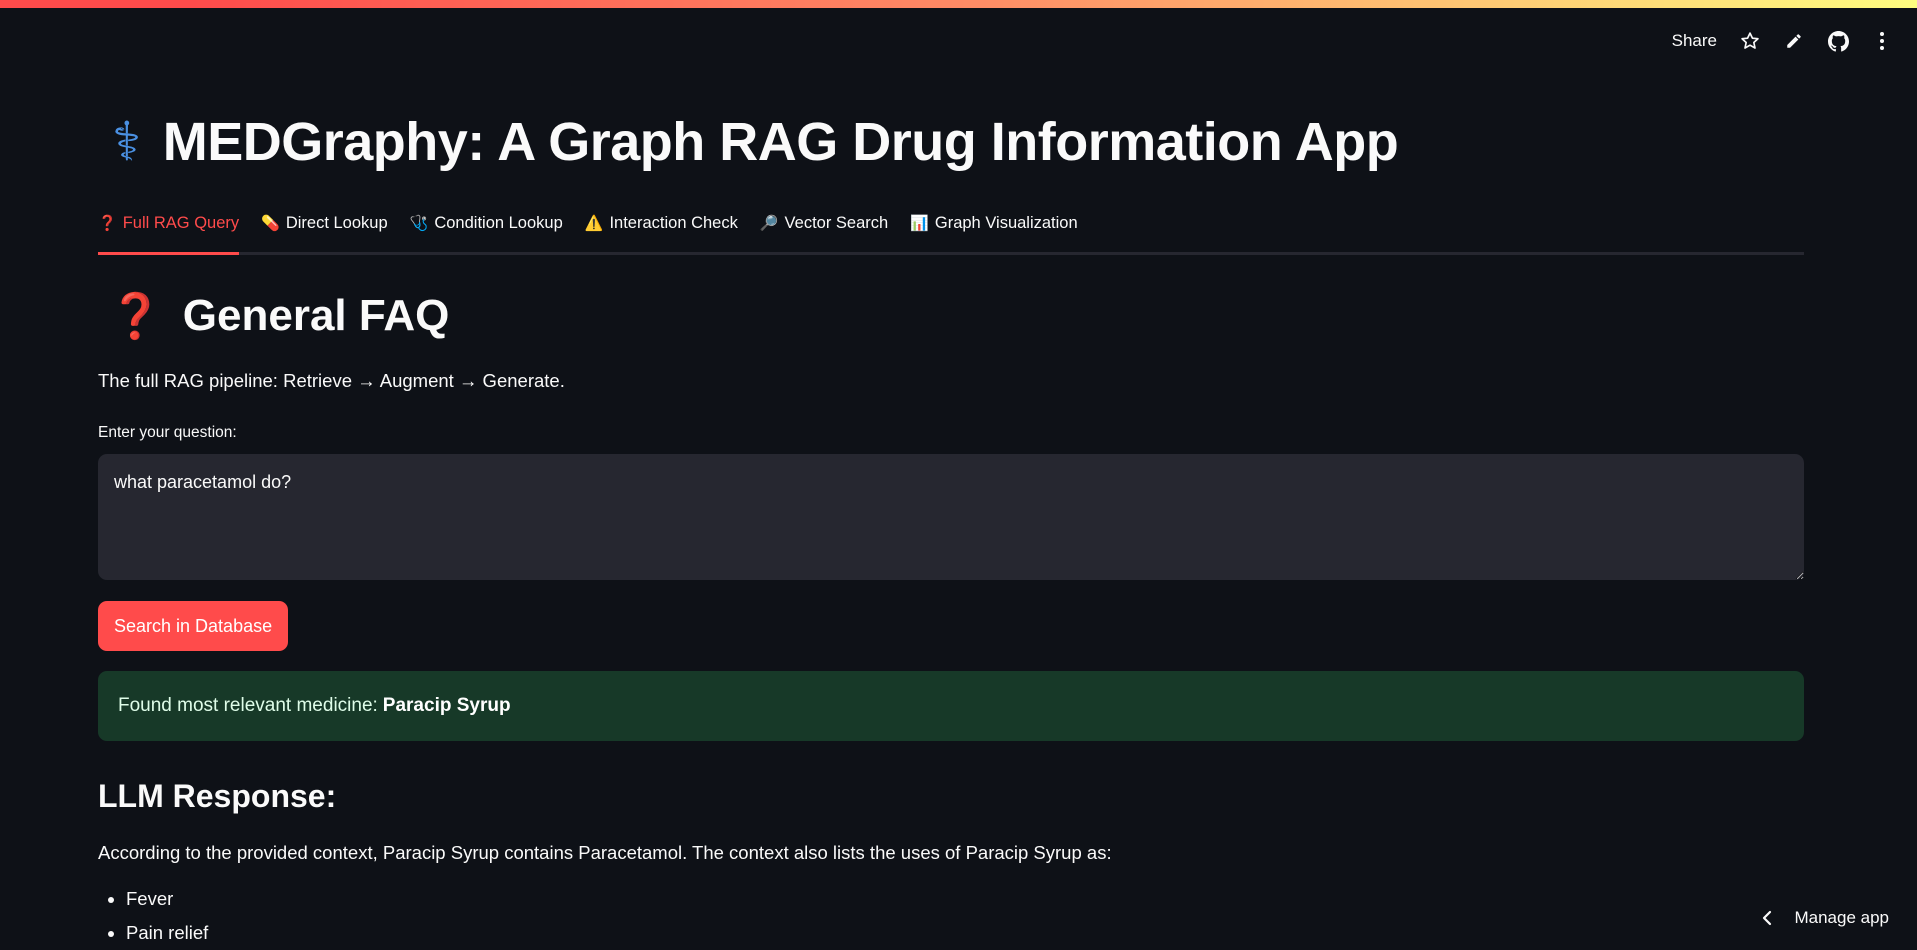  I want to click on tab-label: Condition Lookup, so click(498, 223).